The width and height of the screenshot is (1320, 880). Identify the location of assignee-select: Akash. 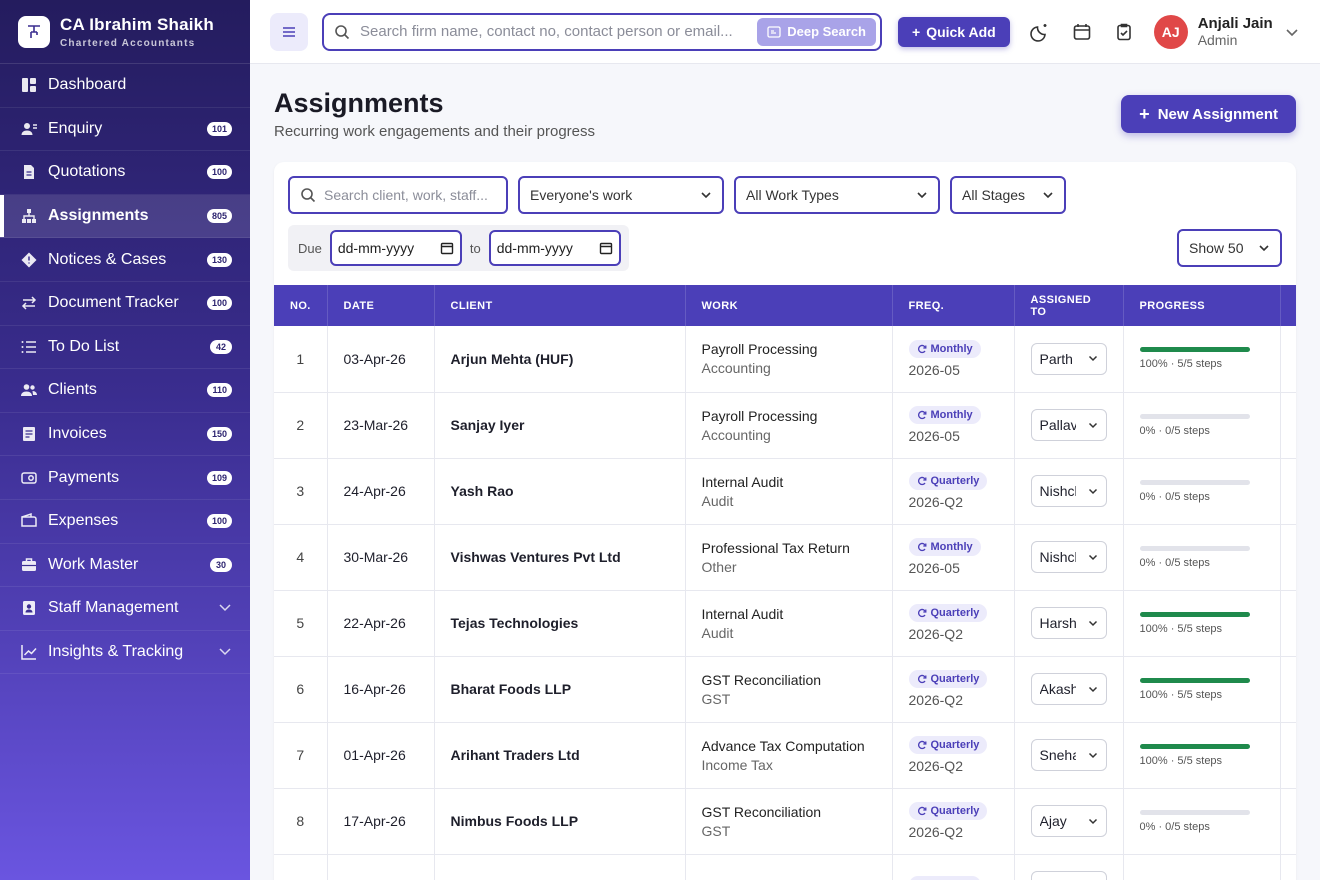
(1068, 689).